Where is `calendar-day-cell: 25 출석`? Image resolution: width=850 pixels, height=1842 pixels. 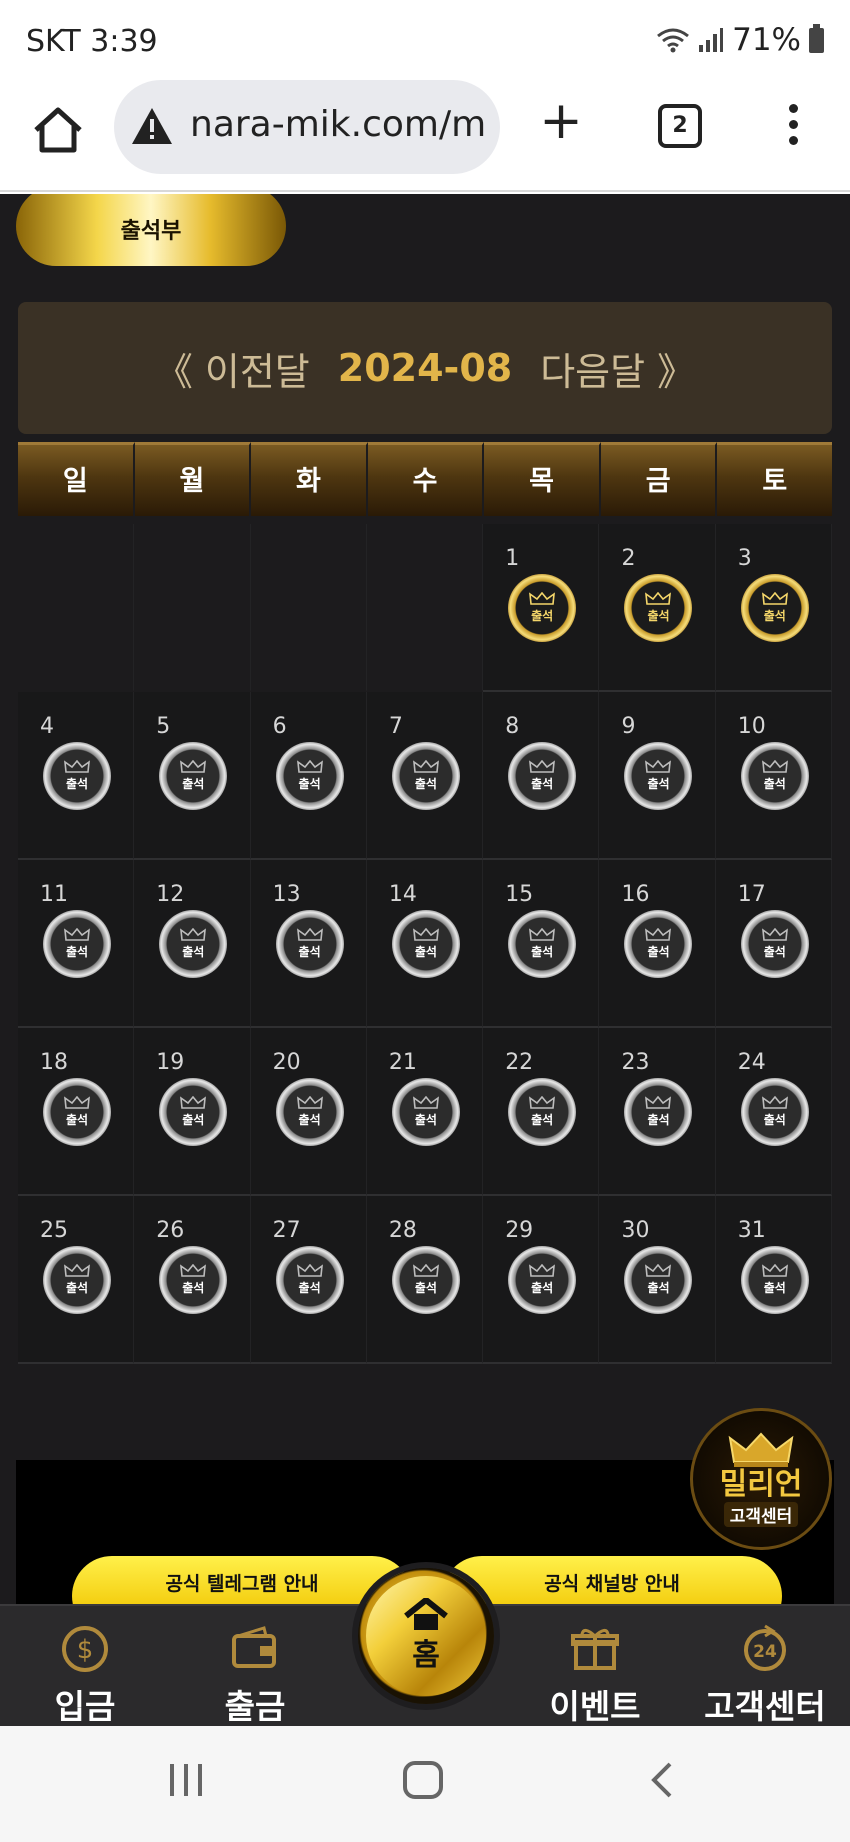 calendar-day-cell: 25 출석 is located at coordinates (76, 1280).